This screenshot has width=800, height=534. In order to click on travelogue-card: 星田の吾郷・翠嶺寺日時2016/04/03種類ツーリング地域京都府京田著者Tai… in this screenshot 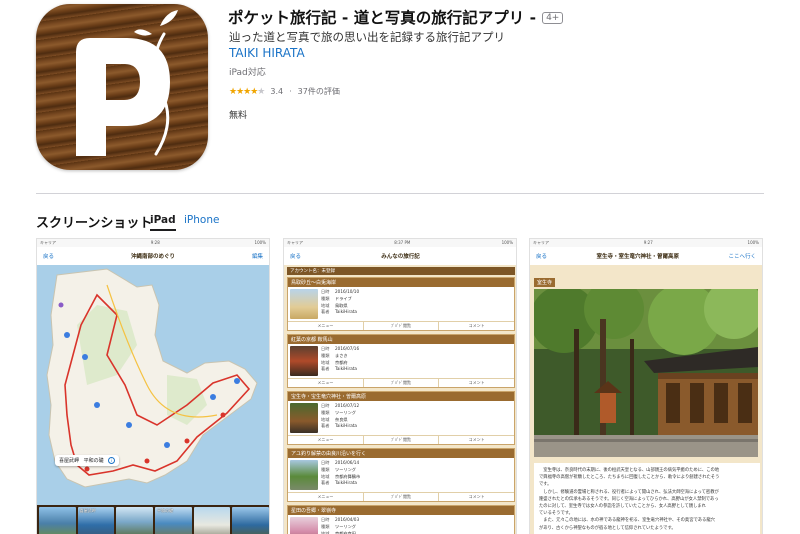, I will do `click(401, 519)`.